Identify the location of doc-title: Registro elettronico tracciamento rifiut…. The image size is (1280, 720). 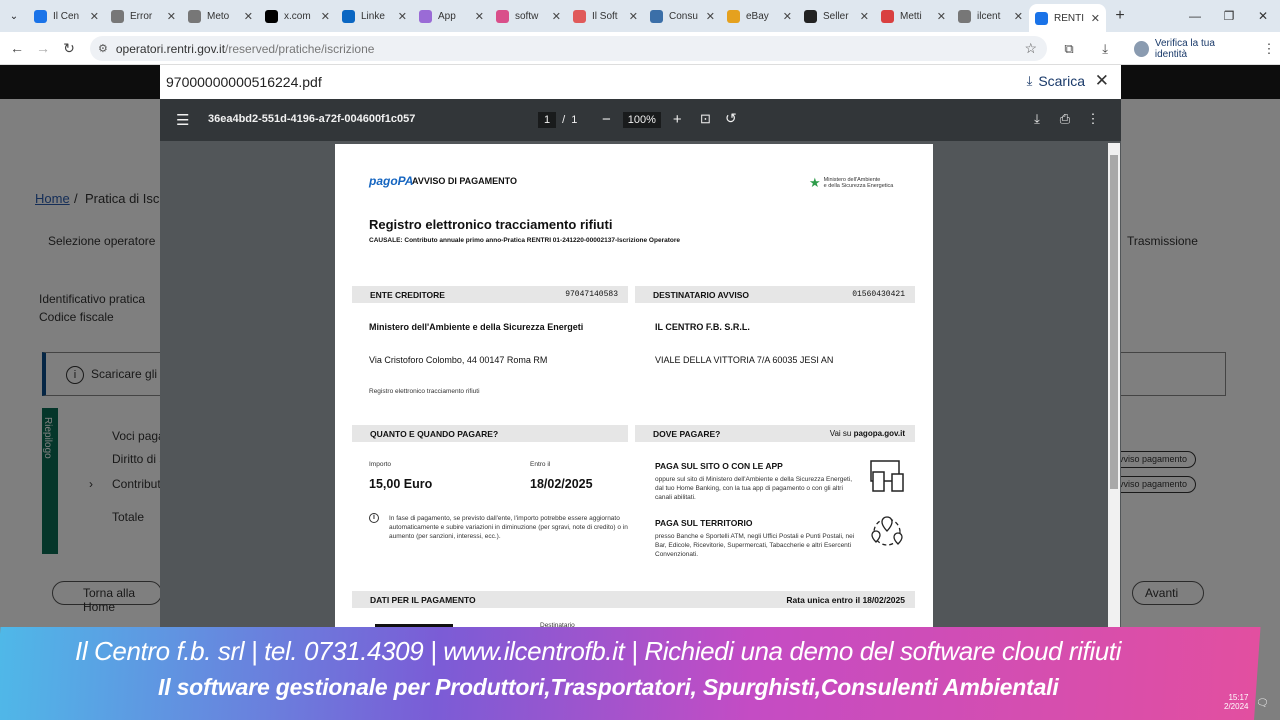
(491, 224).